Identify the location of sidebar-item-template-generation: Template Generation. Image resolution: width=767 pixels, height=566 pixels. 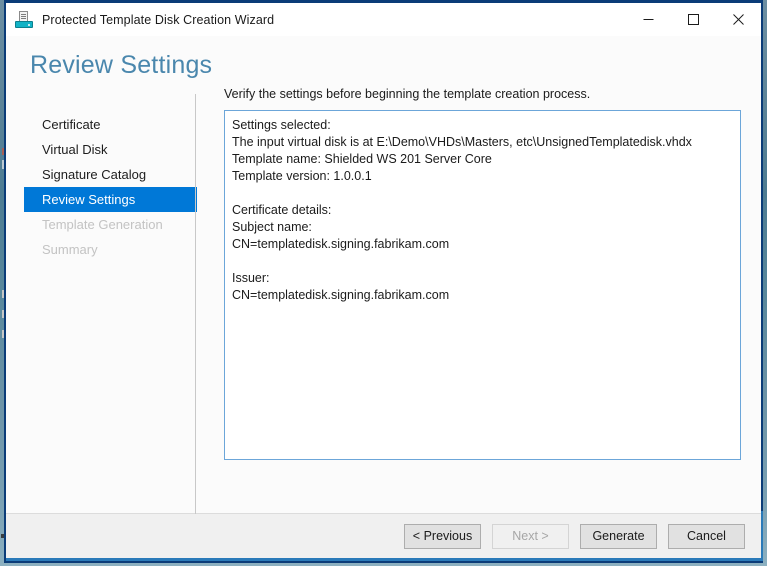
(110, 224).